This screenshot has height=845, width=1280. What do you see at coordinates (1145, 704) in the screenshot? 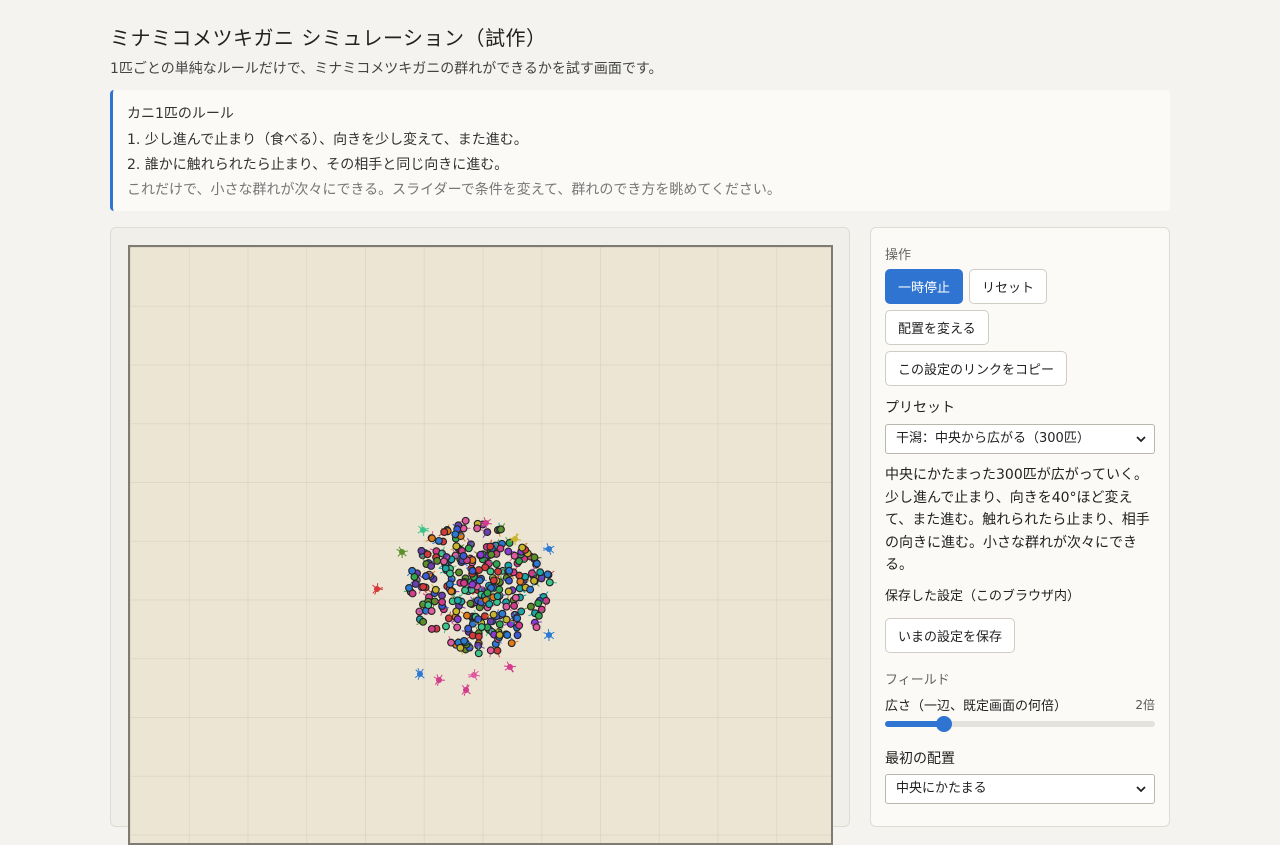
I see `field-size-value: 2倍` at bounding box center [1145, 704].